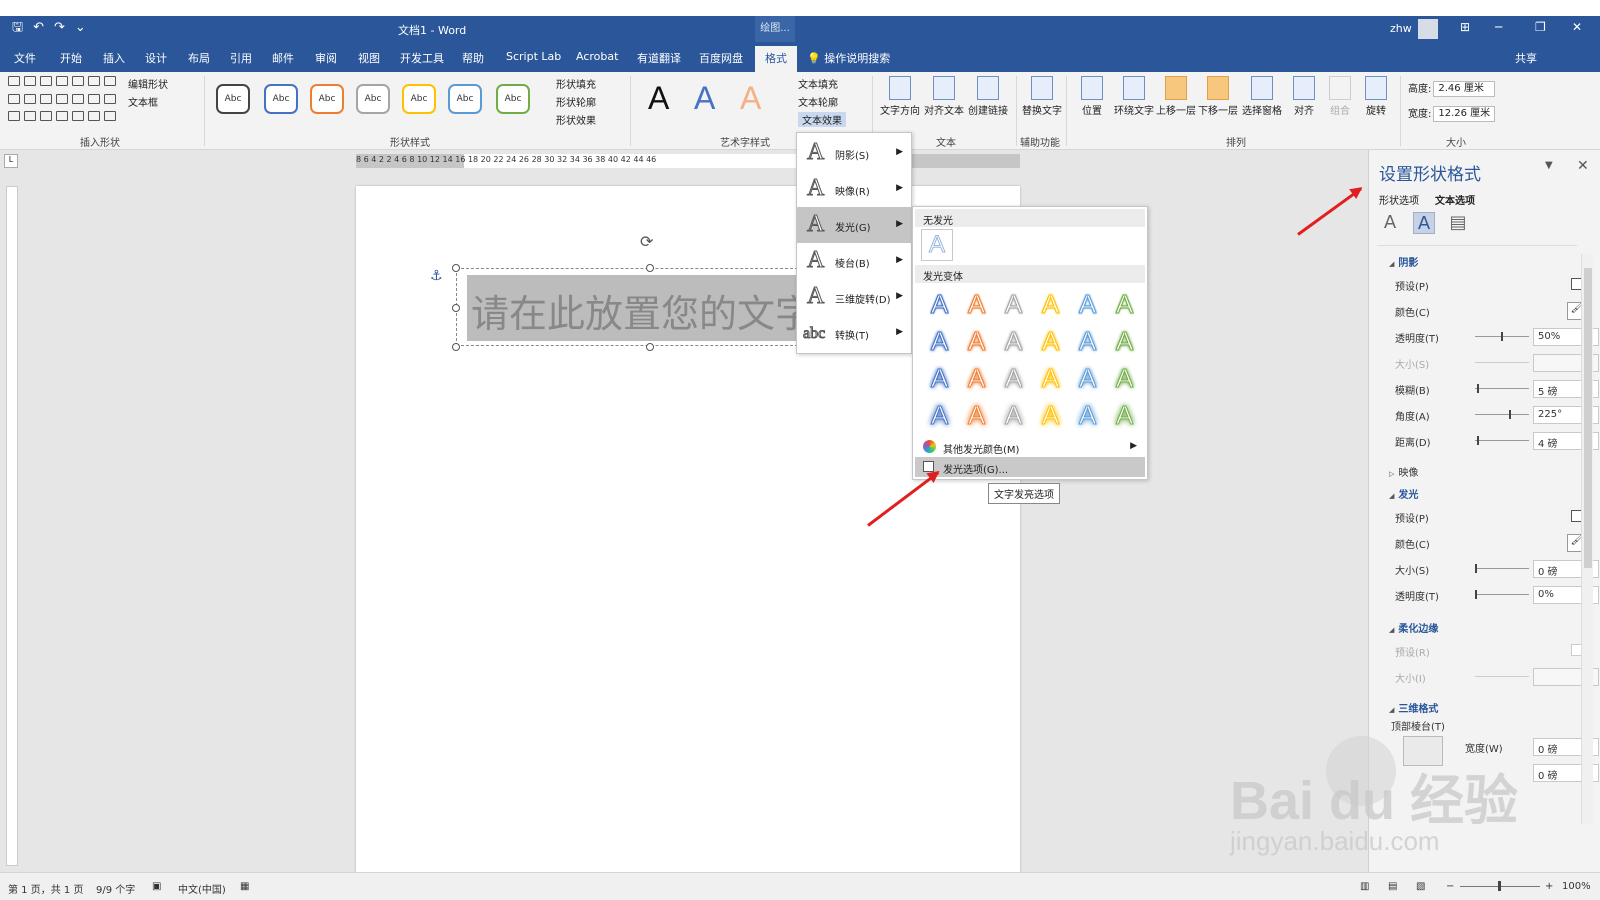 The height and width of the screenshot is (900, 1600). Describe the element at coordinates (1218, 96) in the screenshot. I see `send-backward-button: 下移一层` at that location.